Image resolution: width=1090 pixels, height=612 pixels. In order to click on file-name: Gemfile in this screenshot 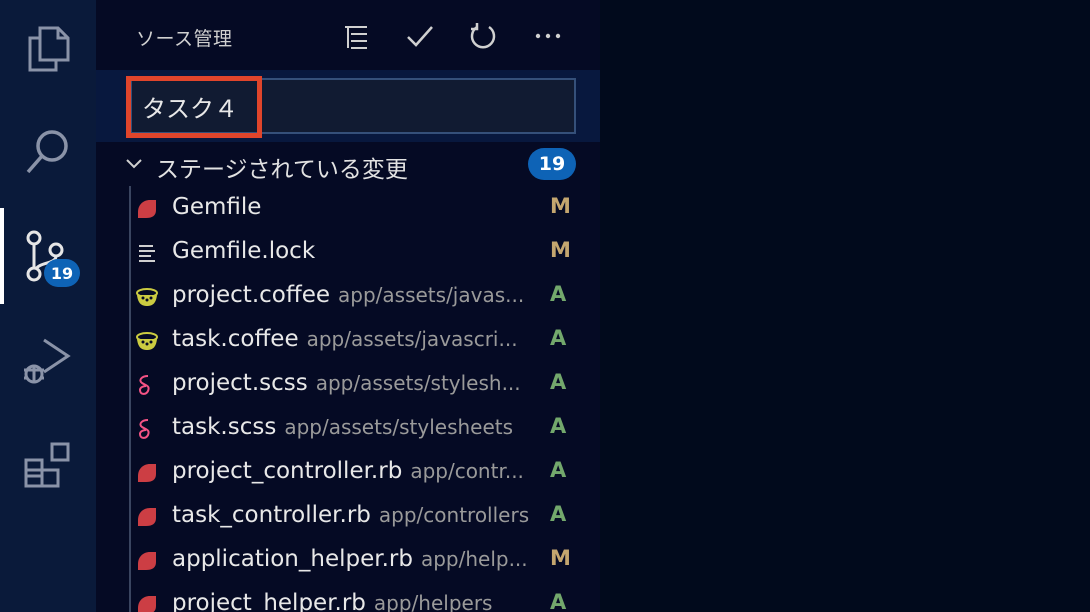, I will do `click(217, 207)`.